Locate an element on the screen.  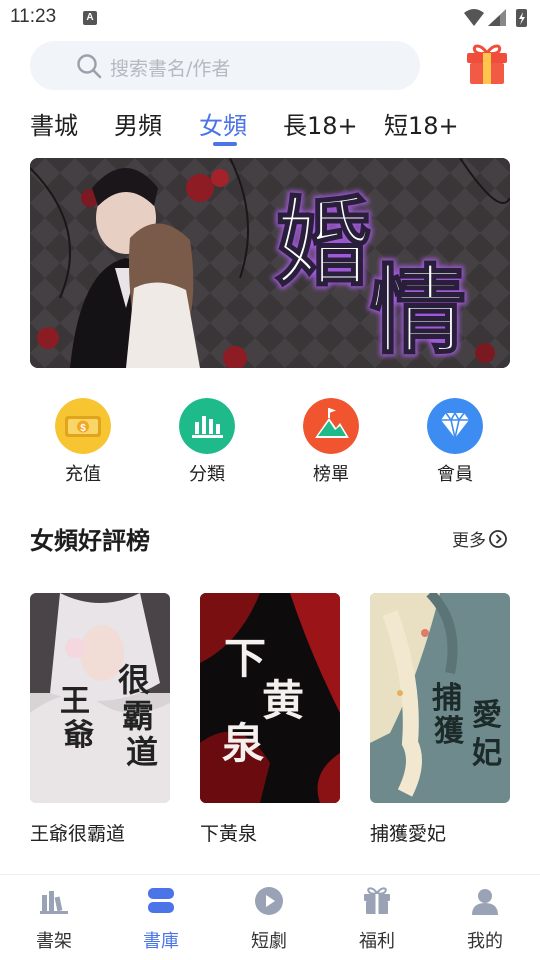
vip-button: 會員 is located at coordinates (455, 442).